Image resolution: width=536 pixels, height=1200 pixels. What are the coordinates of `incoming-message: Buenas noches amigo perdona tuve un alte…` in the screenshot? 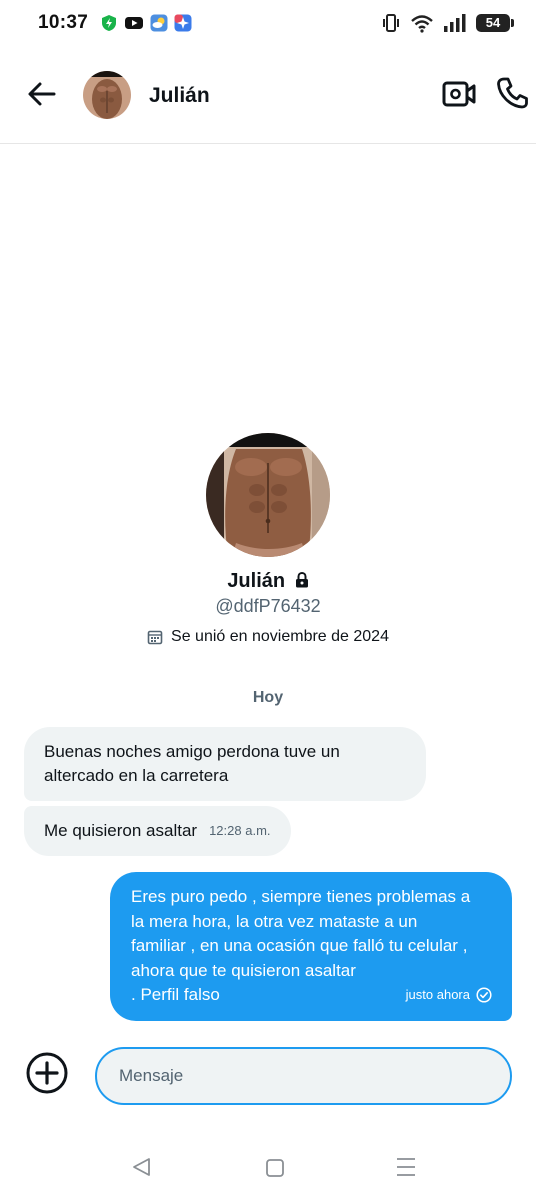 It's located at (225, 764).